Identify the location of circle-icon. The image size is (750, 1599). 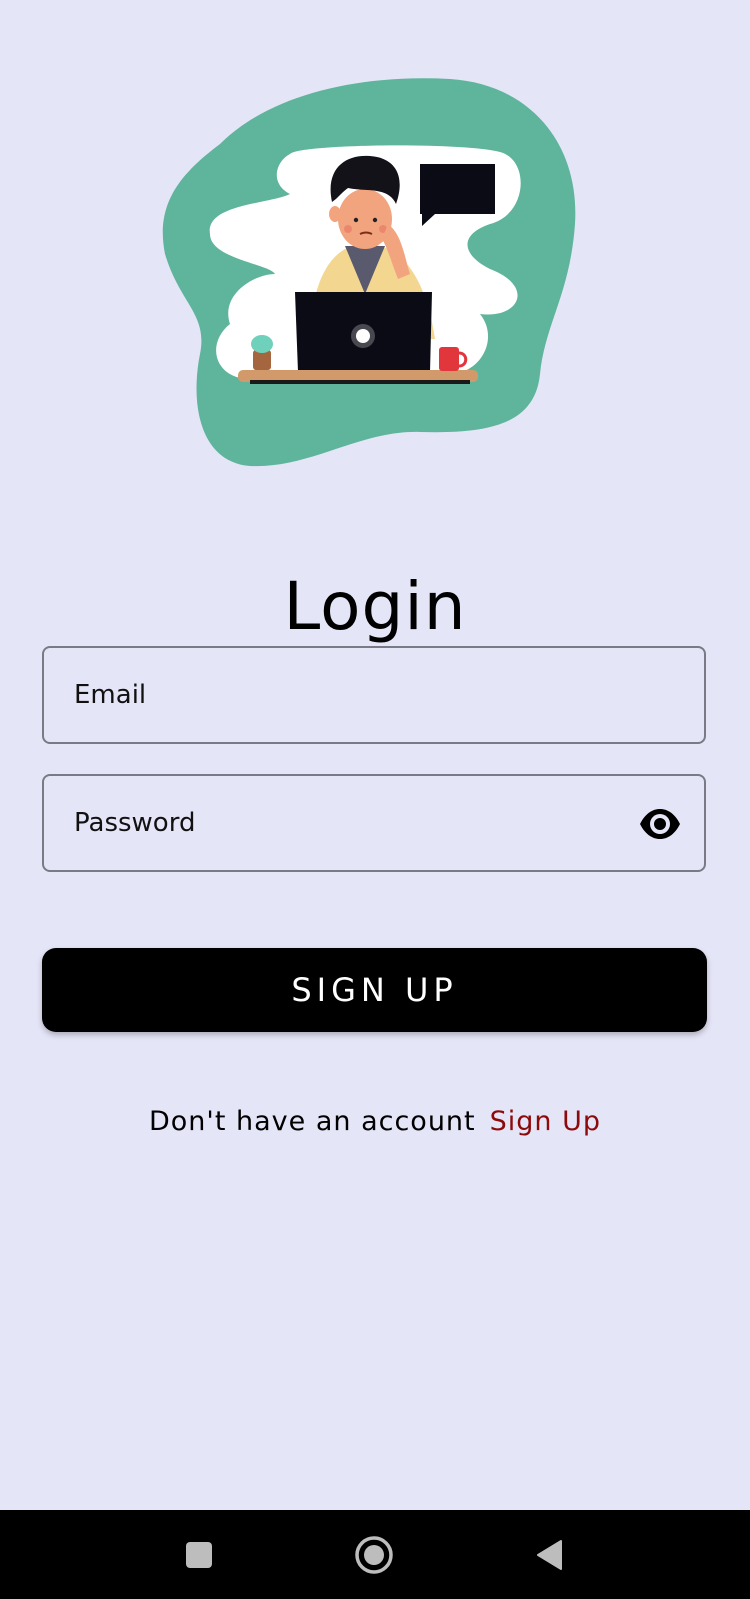
(374, 1554).